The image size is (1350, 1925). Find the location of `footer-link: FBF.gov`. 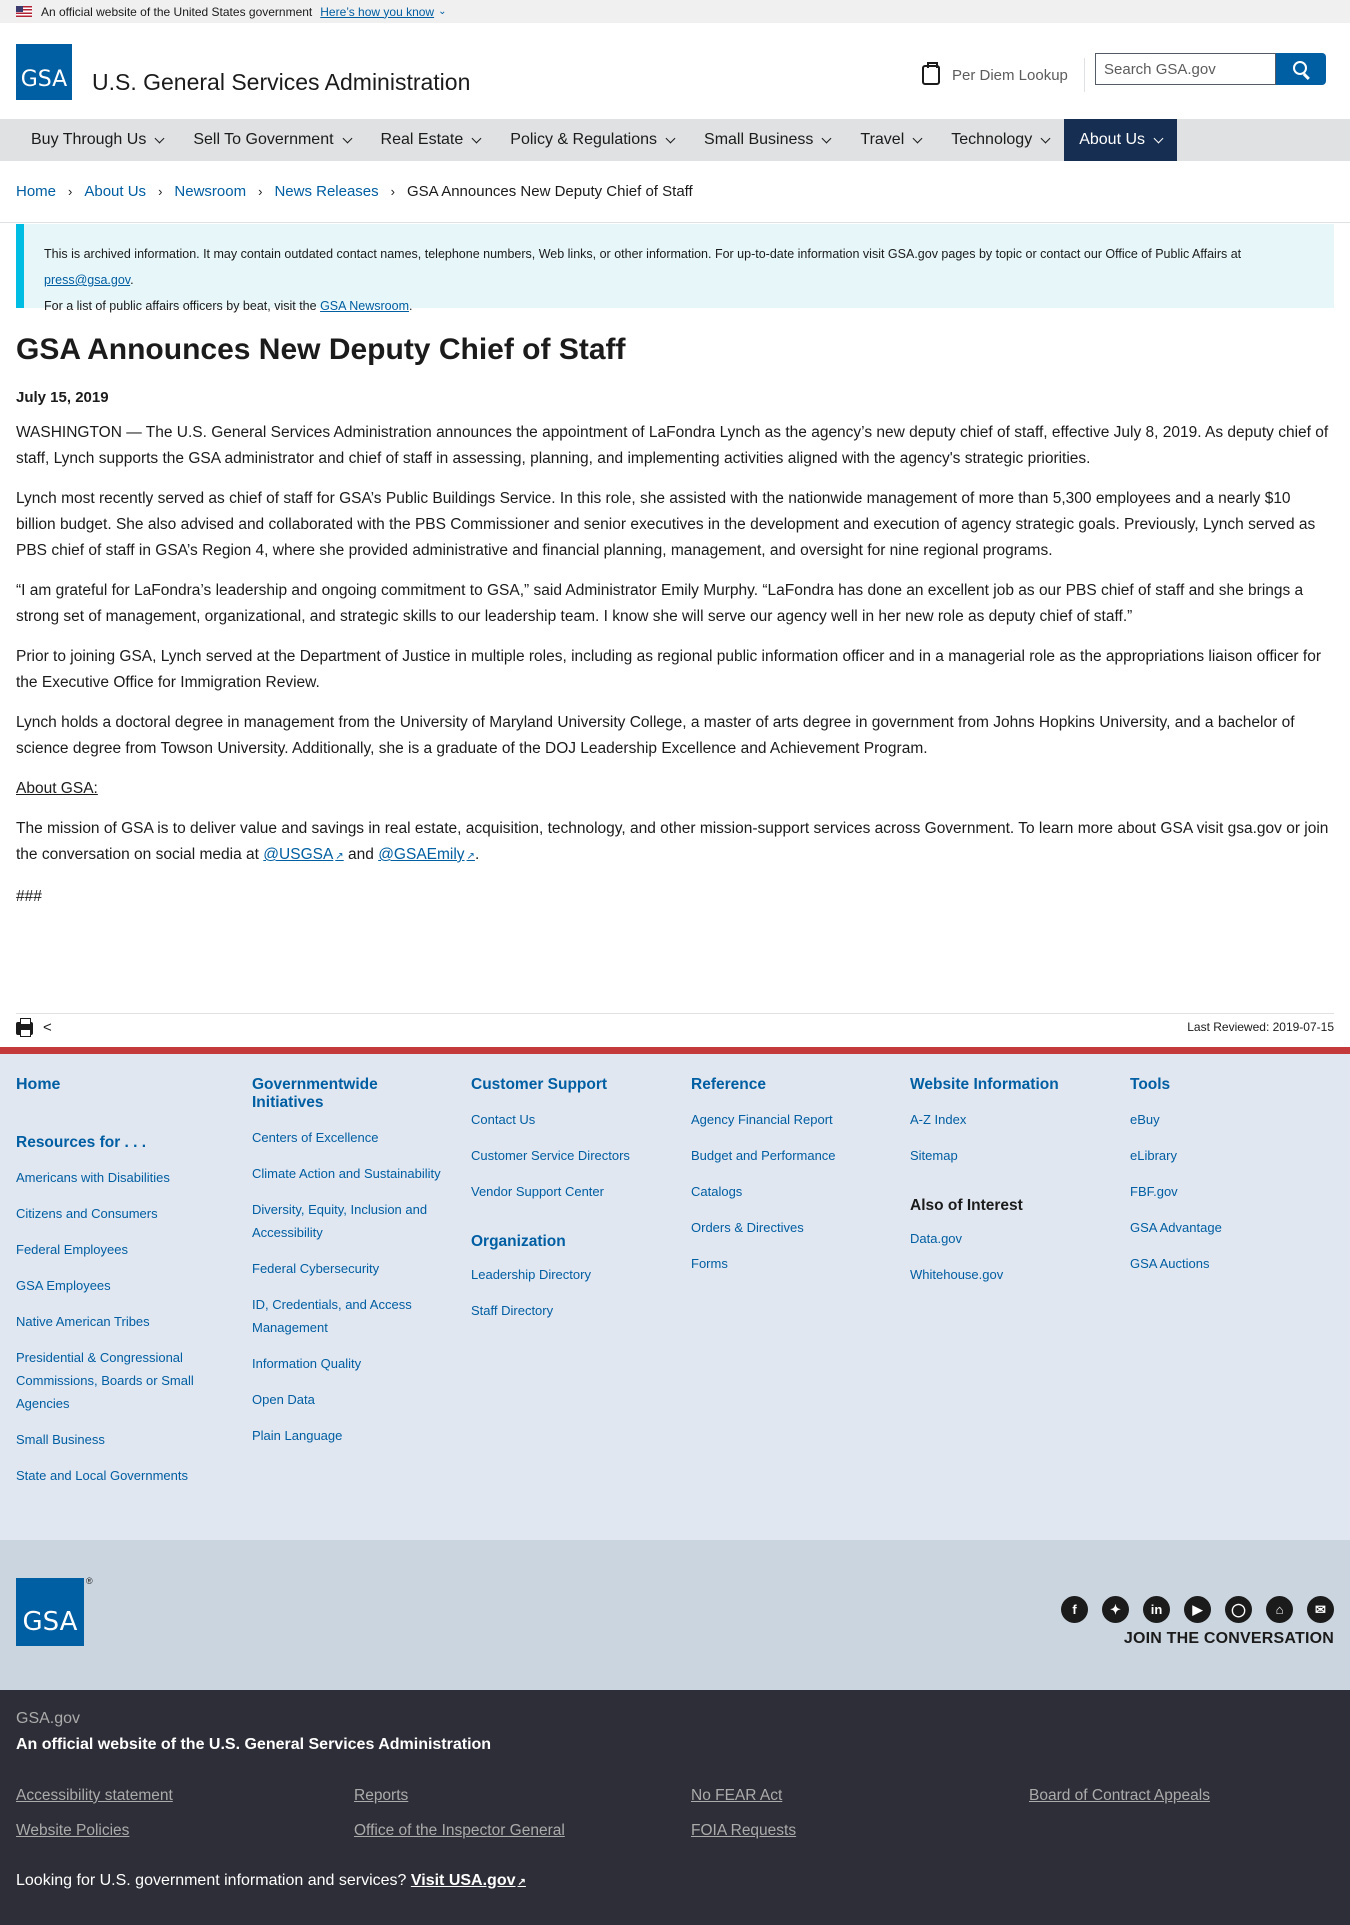

footer-link: FBF.gov is located at coordinates (1230, 1191).